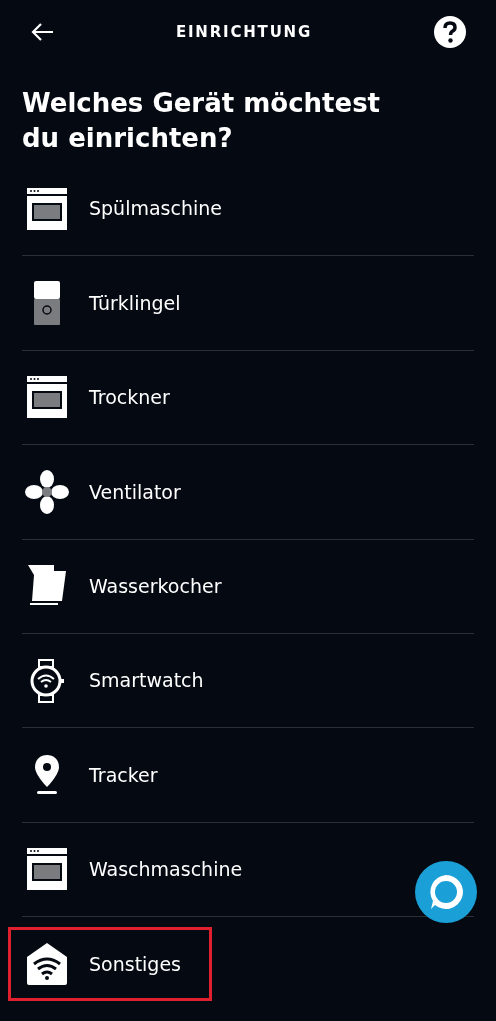  I want to click on smartwatch-icon, so click(47, 680).